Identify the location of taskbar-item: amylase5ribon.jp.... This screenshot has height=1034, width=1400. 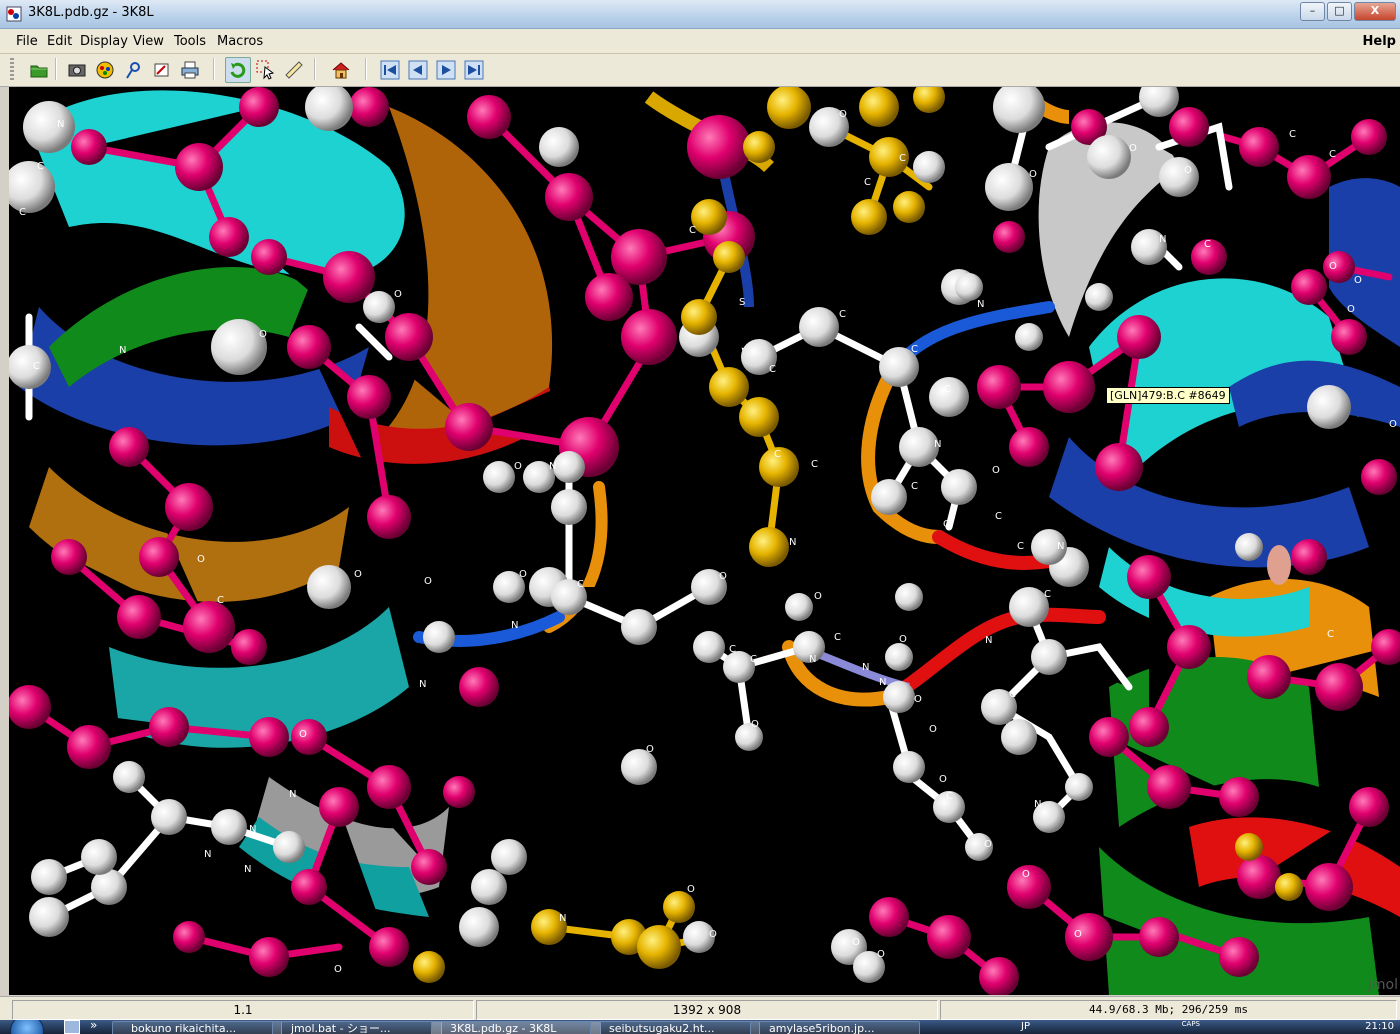
(835, 1027).